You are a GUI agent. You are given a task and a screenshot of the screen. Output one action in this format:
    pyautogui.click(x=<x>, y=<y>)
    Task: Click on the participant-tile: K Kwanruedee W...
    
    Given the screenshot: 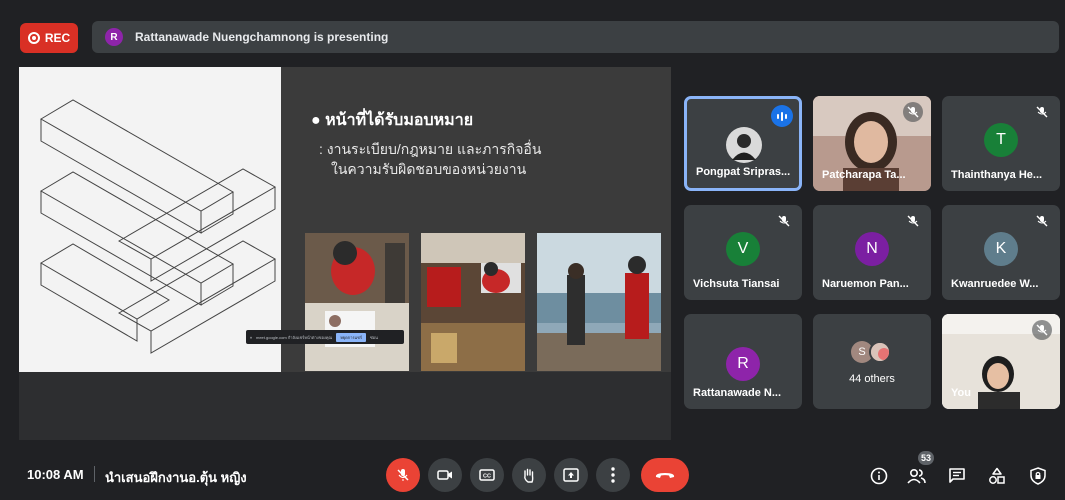 What is the action you would take?
    pyautogui.click(x=1001, y=252)
    